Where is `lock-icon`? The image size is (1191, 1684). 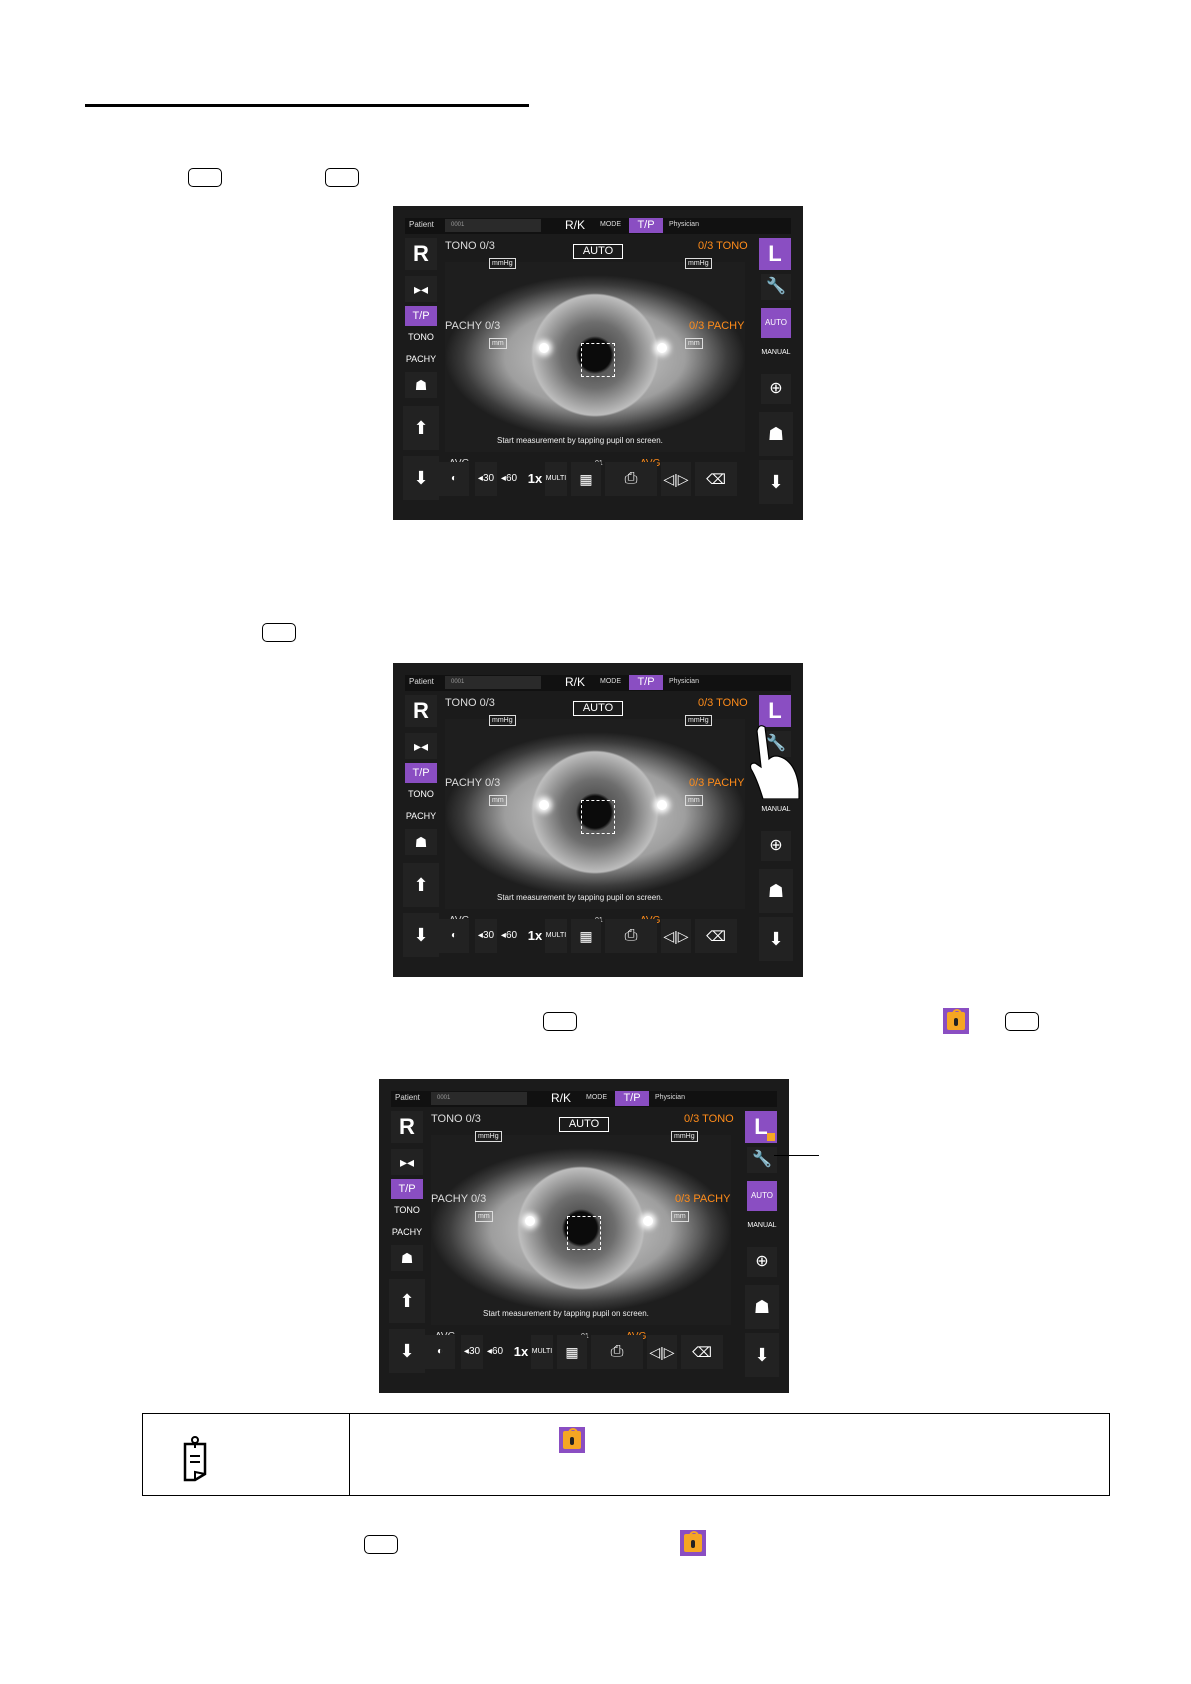
lock-icon is located at coordinates (956, 1021).